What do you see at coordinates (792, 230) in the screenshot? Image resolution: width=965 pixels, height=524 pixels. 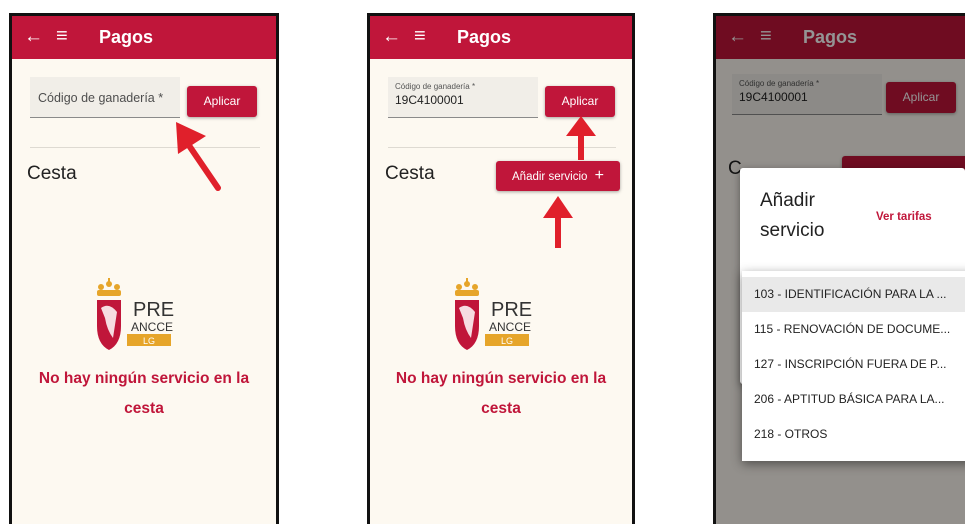 I see `dialog-title-line2: servicio` at bounding box center [792, 230].